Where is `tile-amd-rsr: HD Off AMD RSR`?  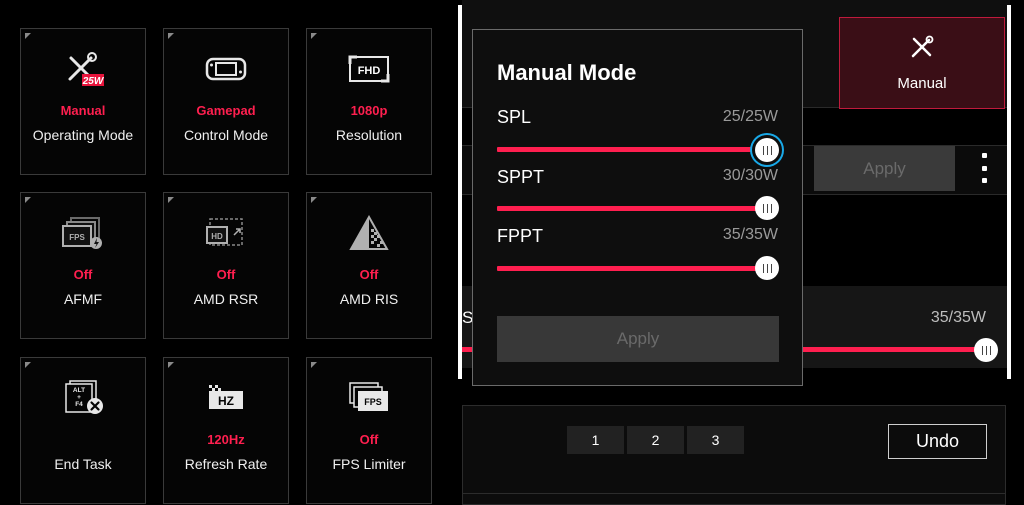
tile-amd-rsr: HD Off AMD RSR is located at coordinates (226, 265).